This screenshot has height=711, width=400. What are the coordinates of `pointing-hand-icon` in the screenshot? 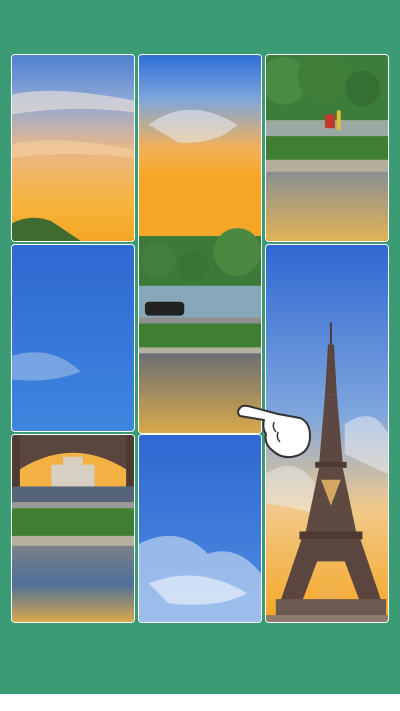 It's located at (274, 430).